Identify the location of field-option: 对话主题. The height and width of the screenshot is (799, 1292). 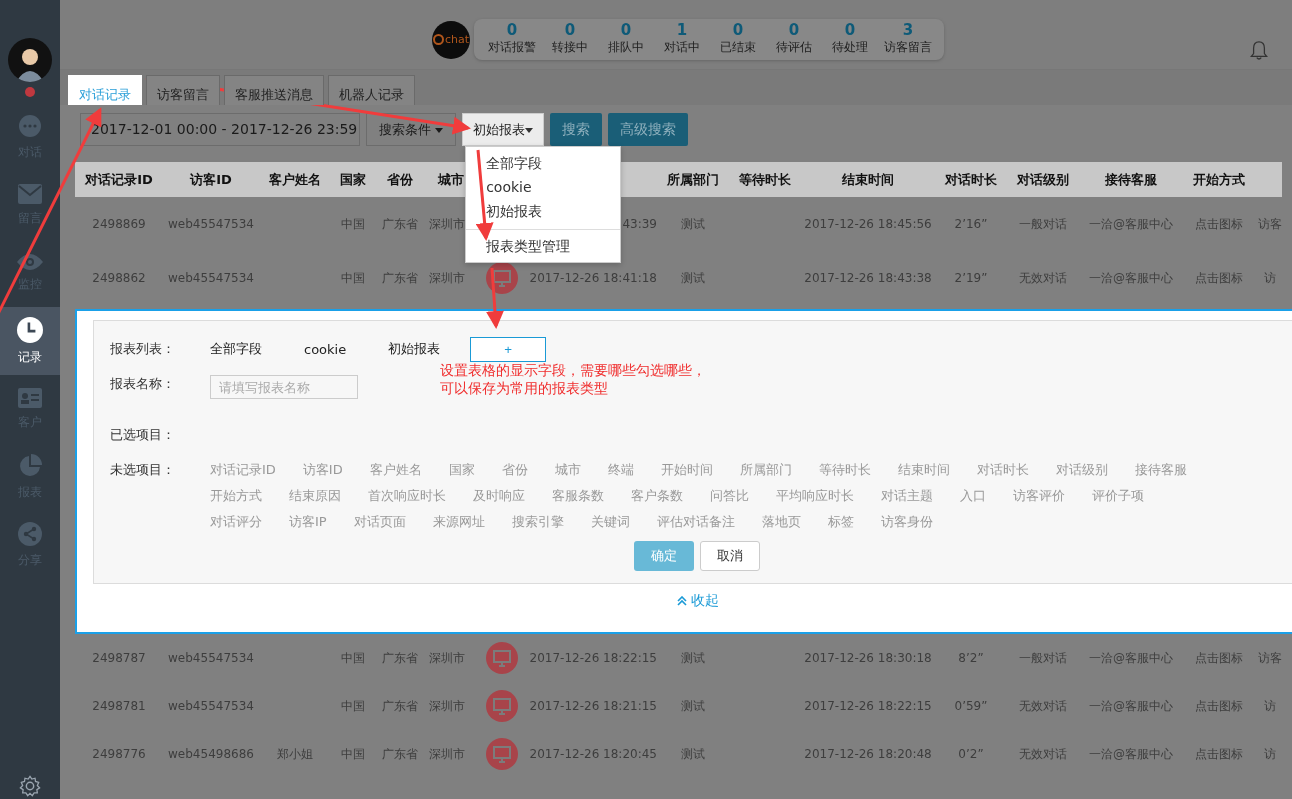
(907, 496).